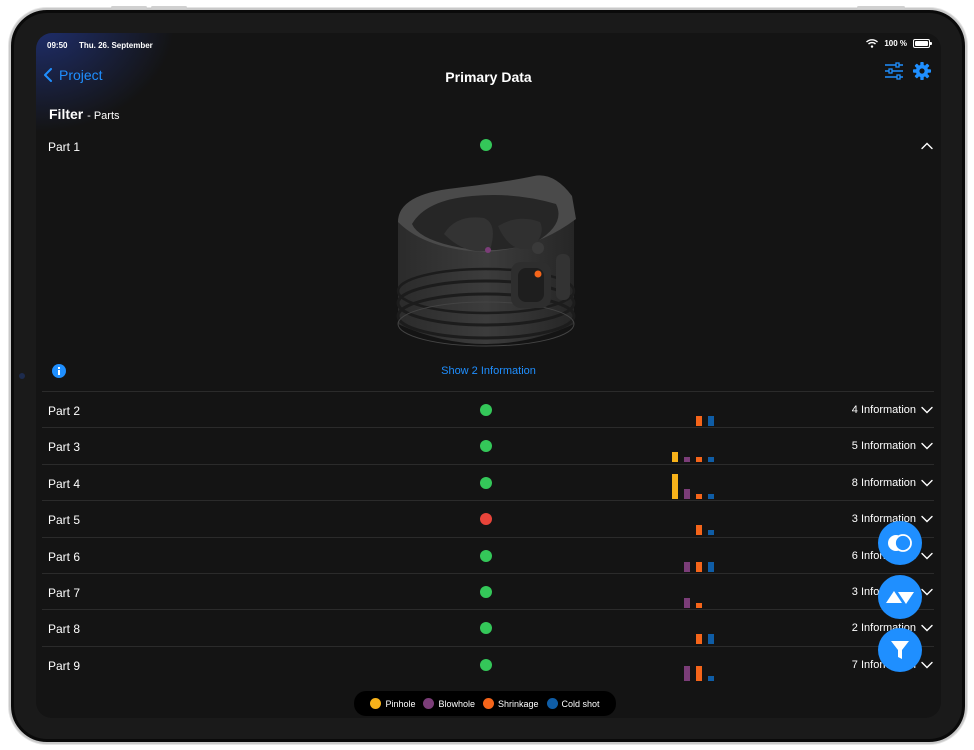 This screenshot has height=750, width=974. I want to click on part-label: Part 4, so click(64, 483).